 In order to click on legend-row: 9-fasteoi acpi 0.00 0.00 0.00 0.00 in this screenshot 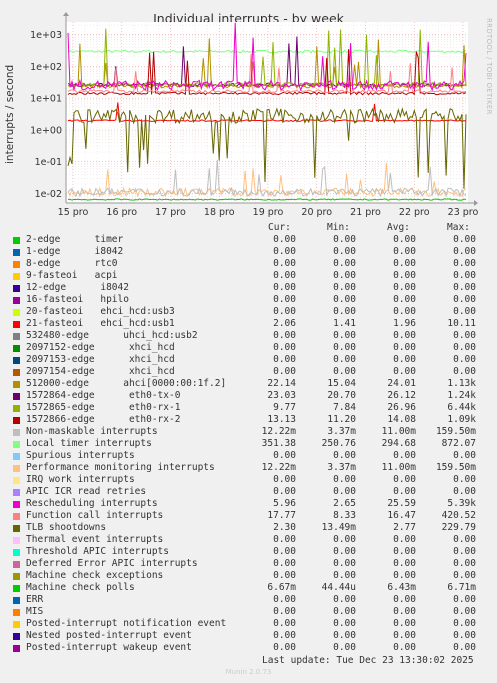, I will do `click(248, 276)`.